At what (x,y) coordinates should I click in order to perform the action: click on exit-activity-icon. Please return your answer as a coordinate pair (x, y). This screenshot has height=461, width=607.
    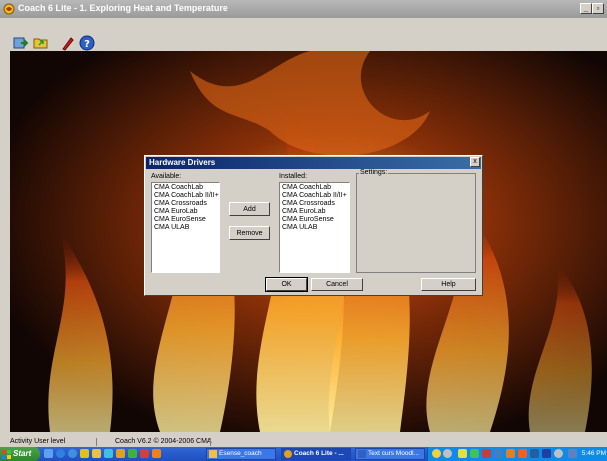
    Looking at the image, I should click on (20, 43).